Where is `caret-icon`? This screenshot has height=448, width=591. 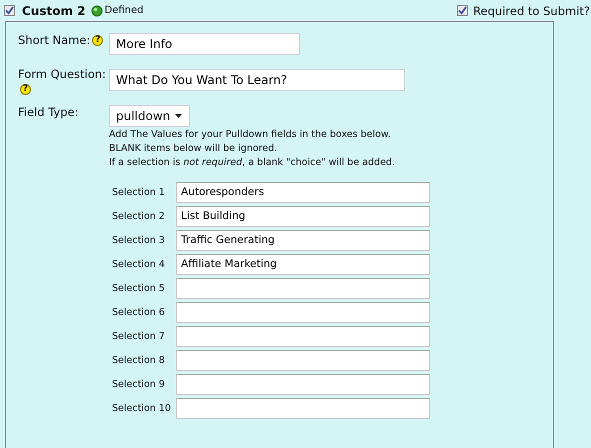
caret-icon is located at coordinates (178, 116).